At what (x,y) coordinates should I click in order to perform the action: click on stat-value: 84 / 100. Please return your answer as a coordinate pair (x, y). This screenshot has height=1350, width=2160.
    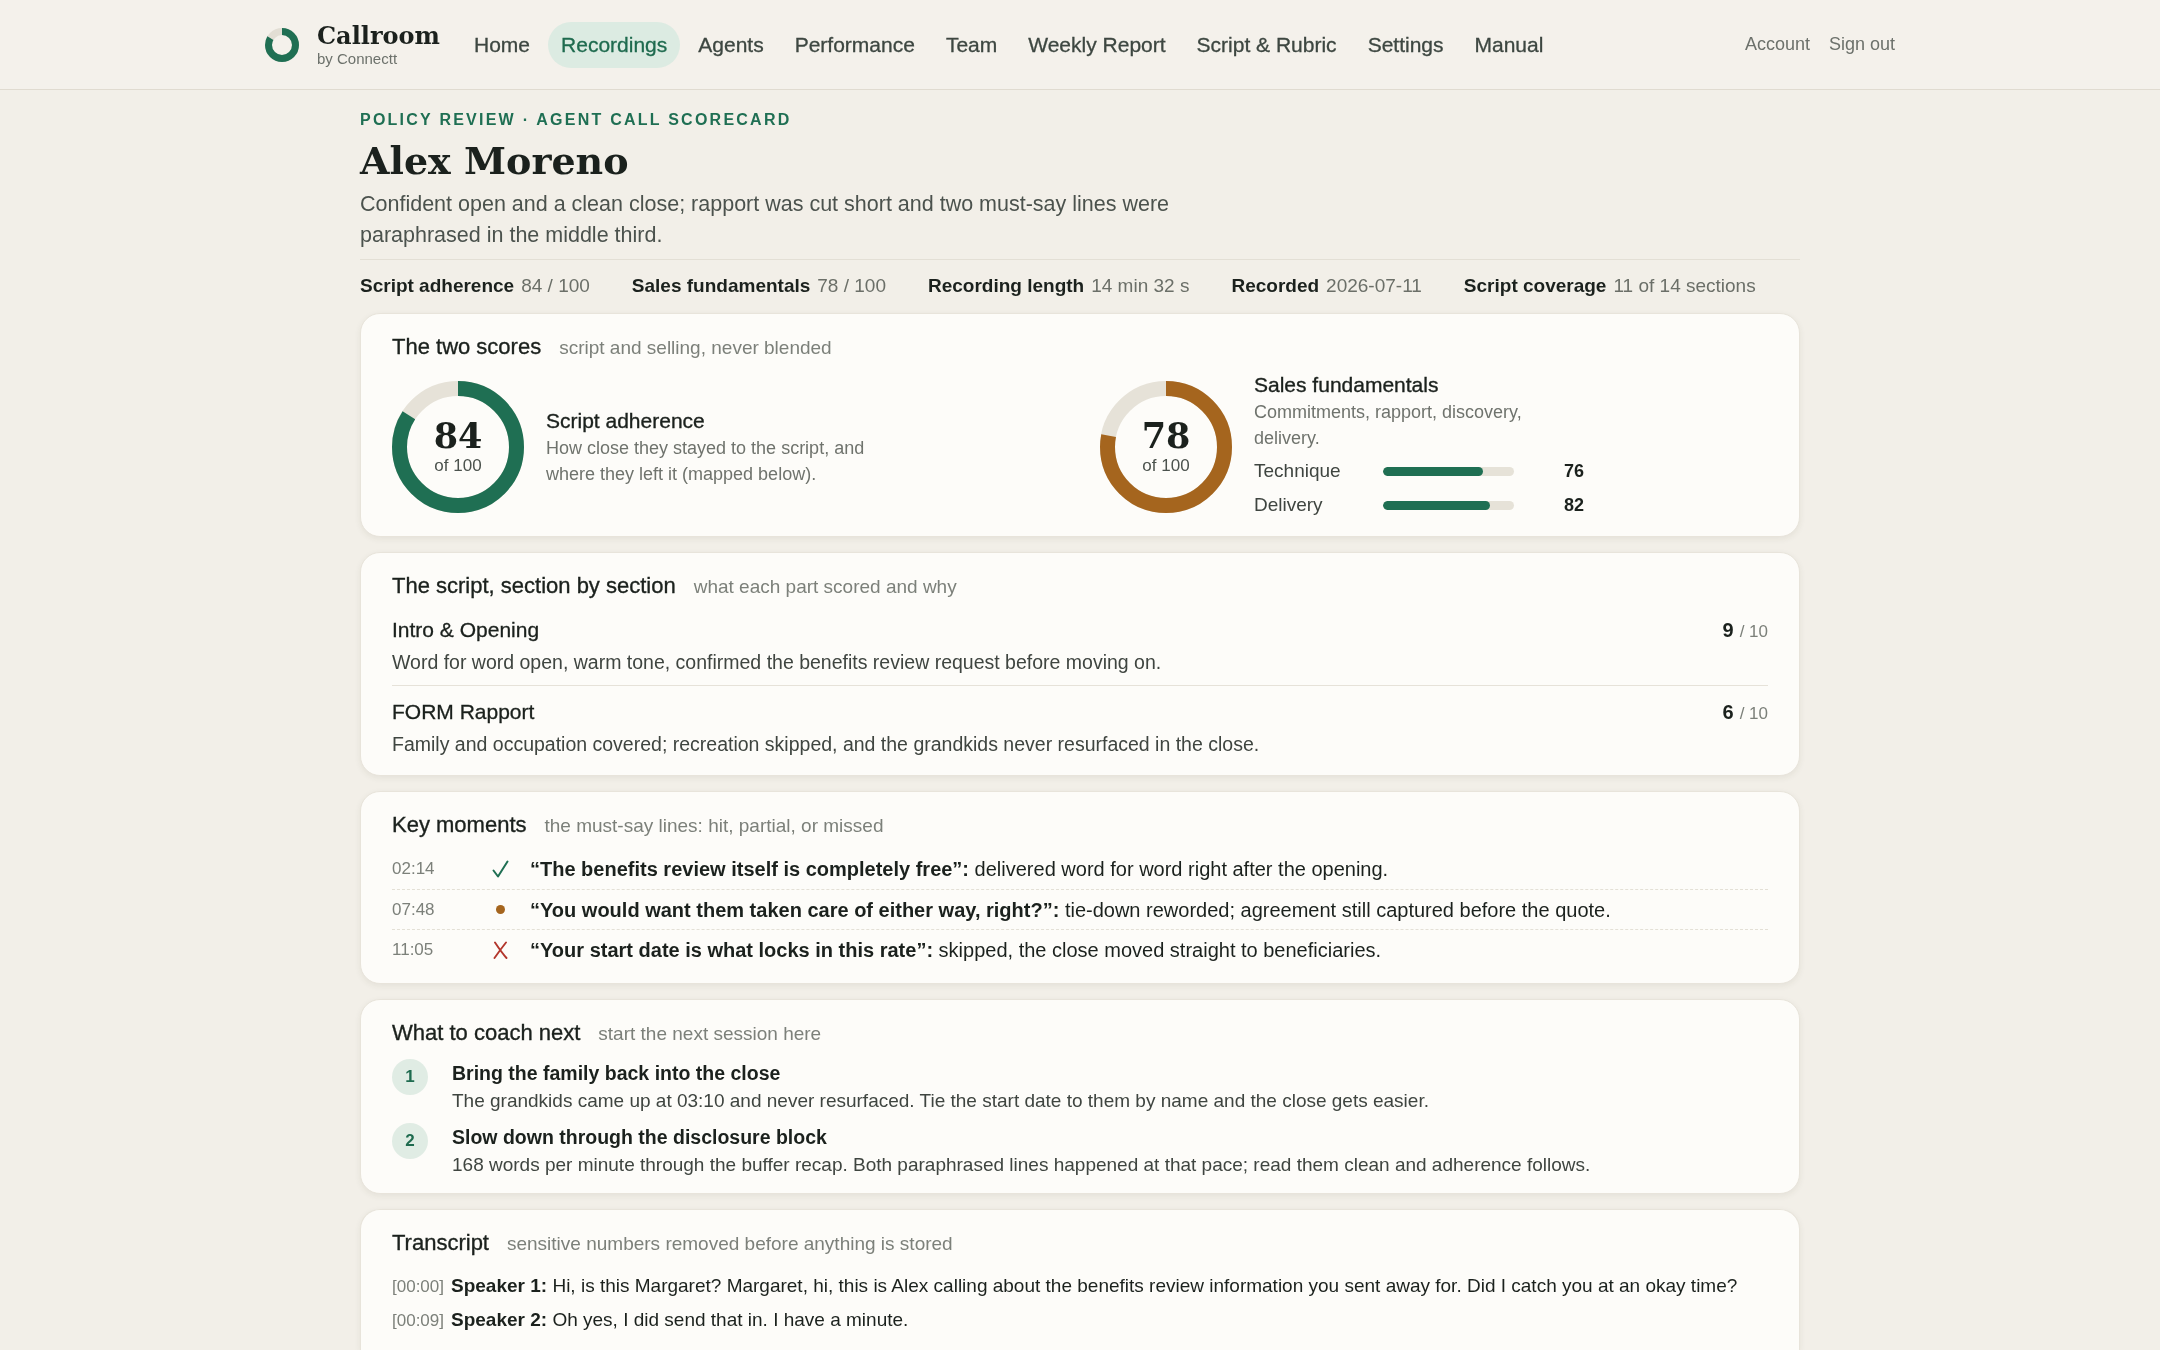
    Looking at the image, I should click on (555, 286).